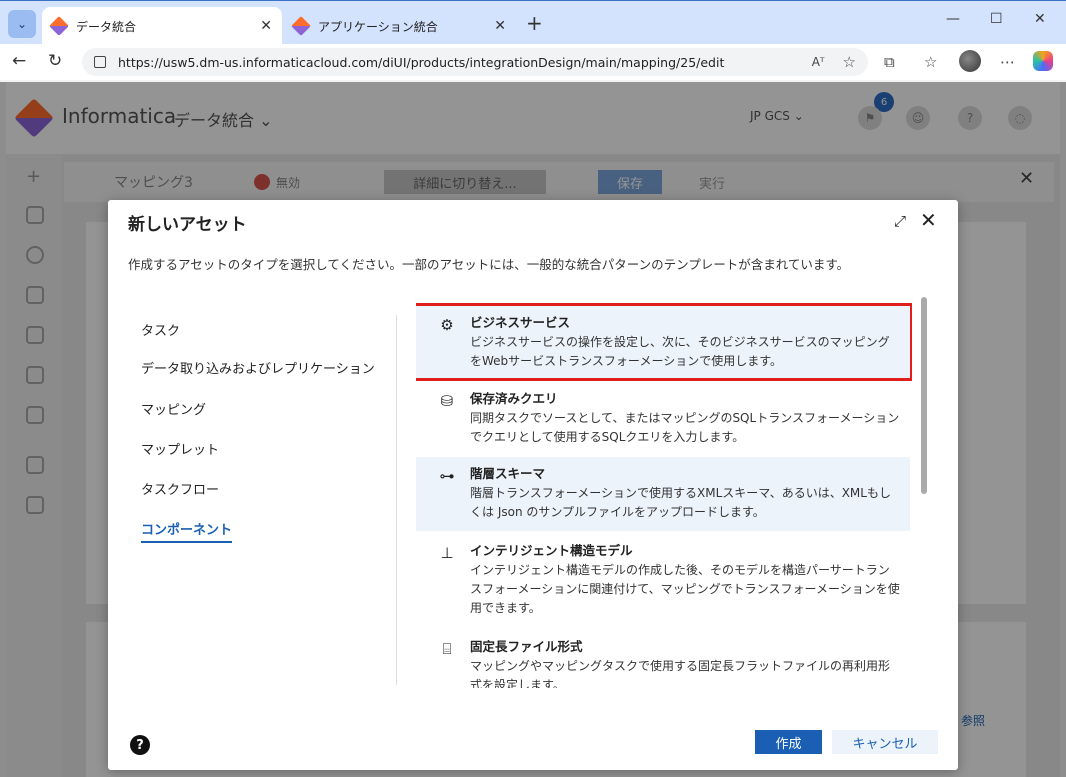  I want to click on briefcase-gear-icon: ⚙, so click(447, 325).